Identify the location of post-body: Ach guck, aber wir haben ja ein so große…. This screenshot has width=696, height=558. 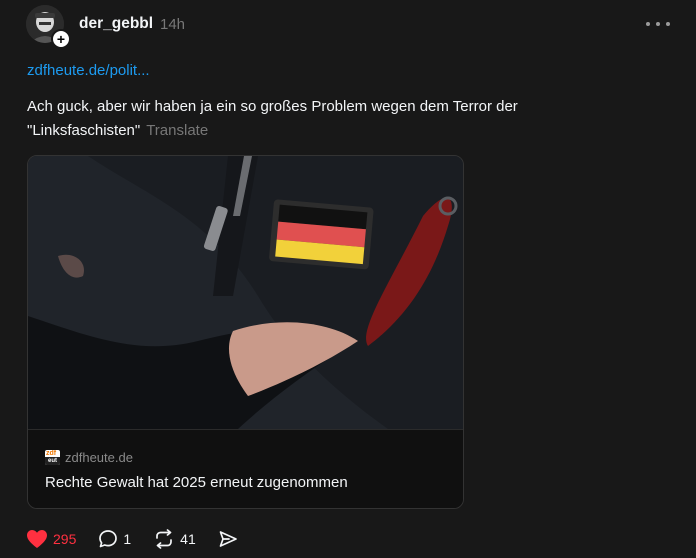
(307, 119).